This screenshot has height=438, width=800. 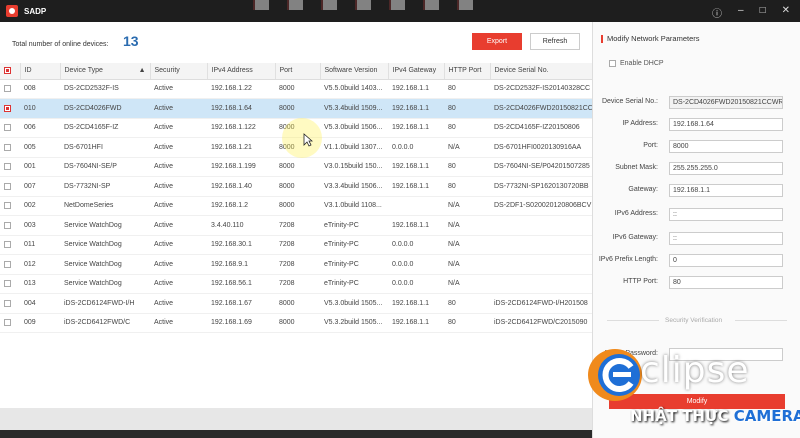 What do you see at coordinates (40, 245) in the screenshot?
I see `table-cell: 011` at bounding box center [40, 245].